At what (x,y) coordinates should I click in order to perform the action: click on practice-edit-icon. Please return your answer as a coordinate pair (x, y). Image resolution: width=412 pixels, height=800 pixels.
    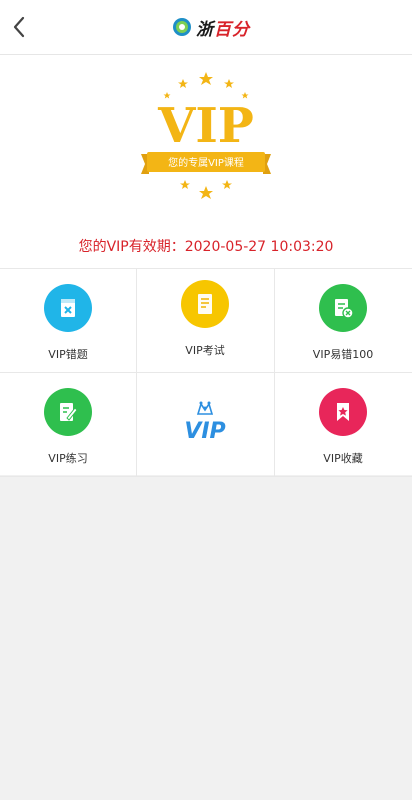
    Looking at the image, I should click on (68, 412).